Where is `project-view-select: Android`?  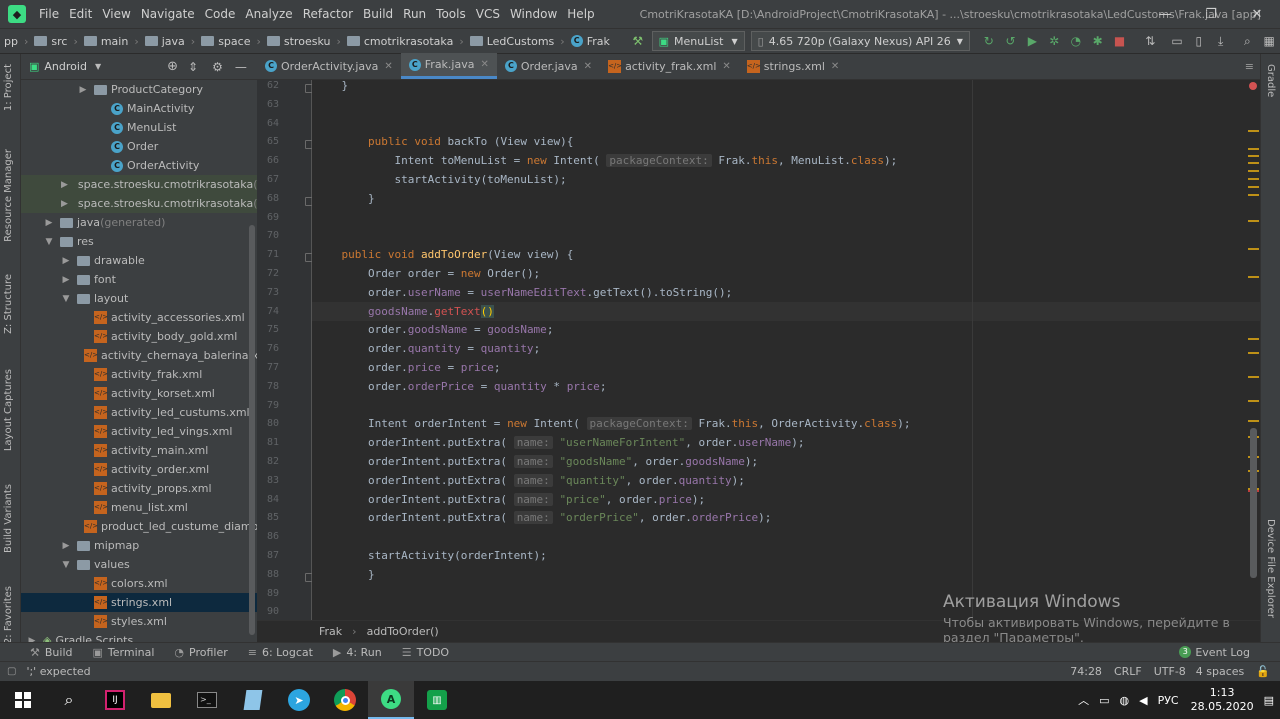 project-view-select: Android is located at coordinates (65, 66).